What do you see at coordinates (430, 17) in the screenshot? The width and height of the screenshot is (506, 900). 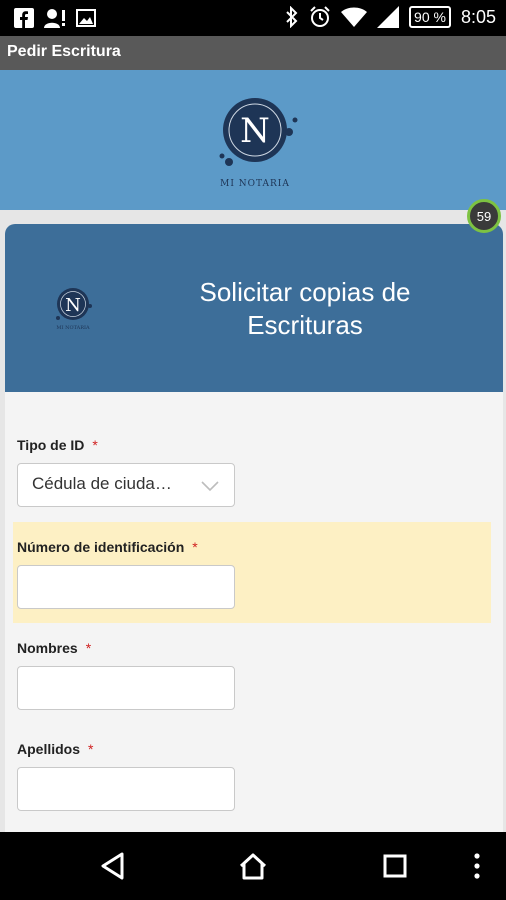 I see `battery-indicator: 90 %` at bounding box center [430, 17].